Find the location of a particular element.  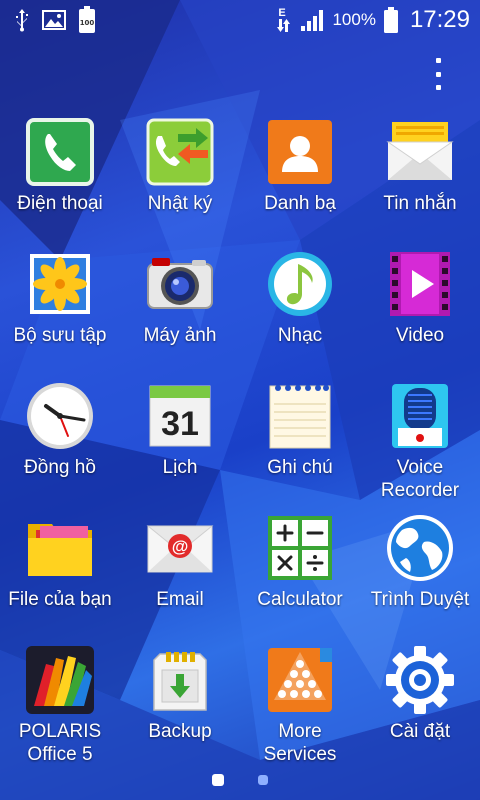

app-label: Lịch is located at coordinates (180, 467).